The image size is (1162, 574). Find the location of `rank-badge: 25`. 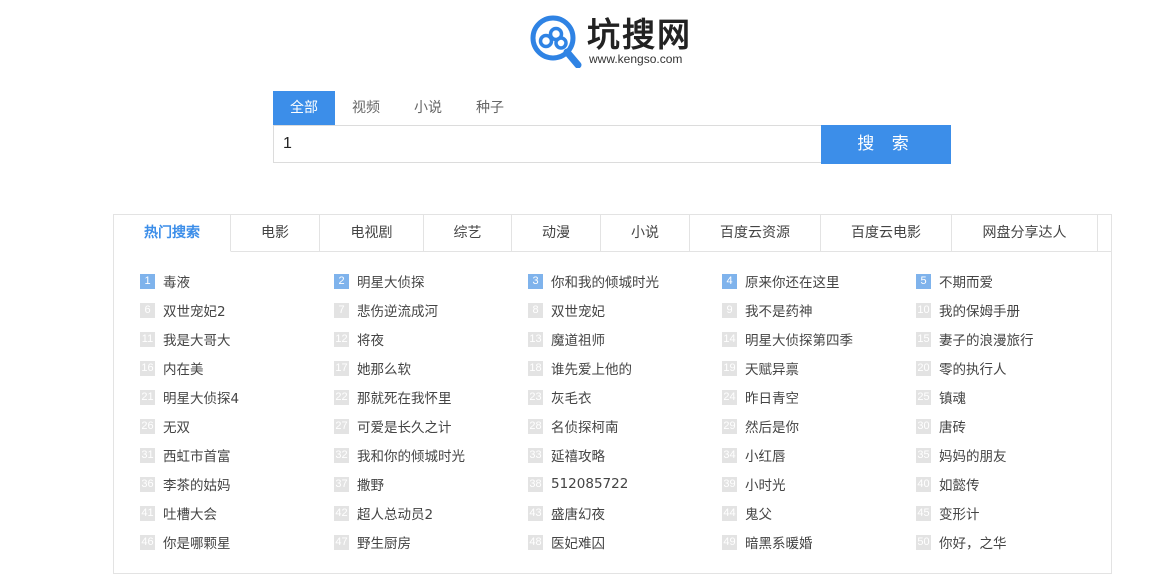

rank-badge: 25 is located at coordinates (923, 397).